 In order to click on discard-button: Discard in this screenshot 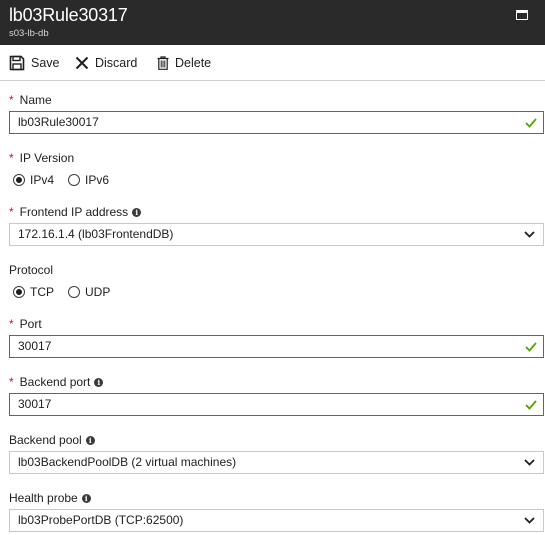, I will do `click(106, 63)`.